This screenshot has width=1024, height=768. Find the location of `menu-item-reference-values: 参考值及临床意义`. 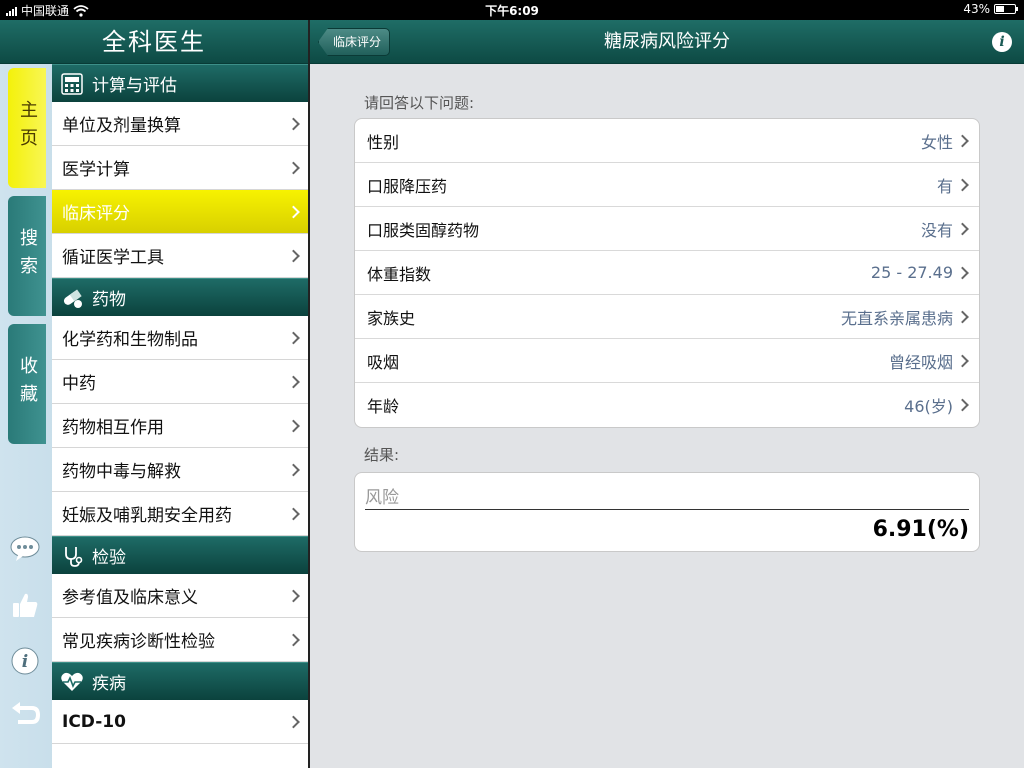

menu-item-reference-values: 参考值及临床意义 is located at coordinates (180, 596).